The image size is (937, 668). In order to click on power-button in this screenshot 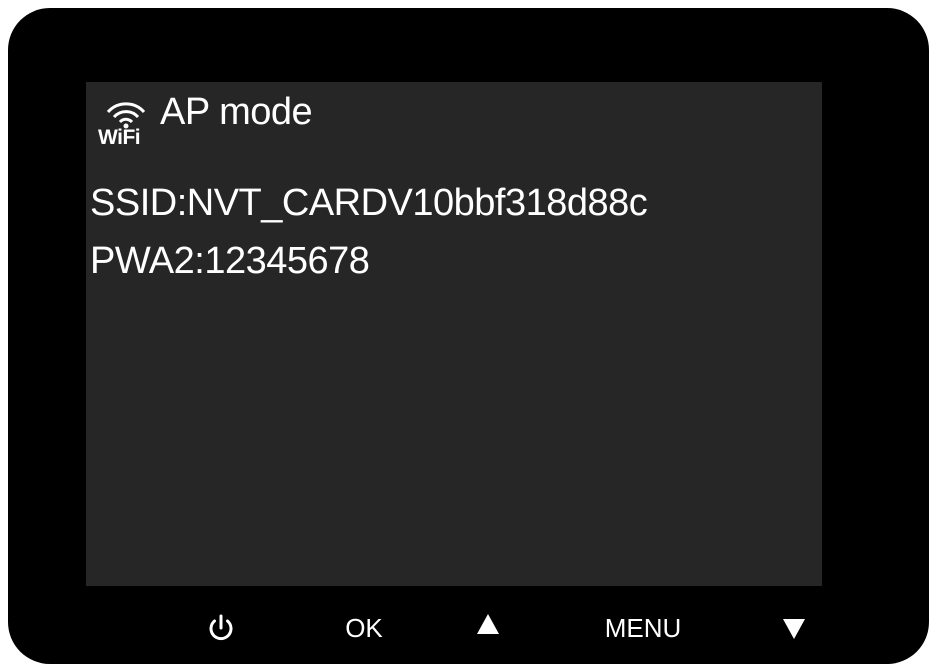, I will do `click(221, 628)`.